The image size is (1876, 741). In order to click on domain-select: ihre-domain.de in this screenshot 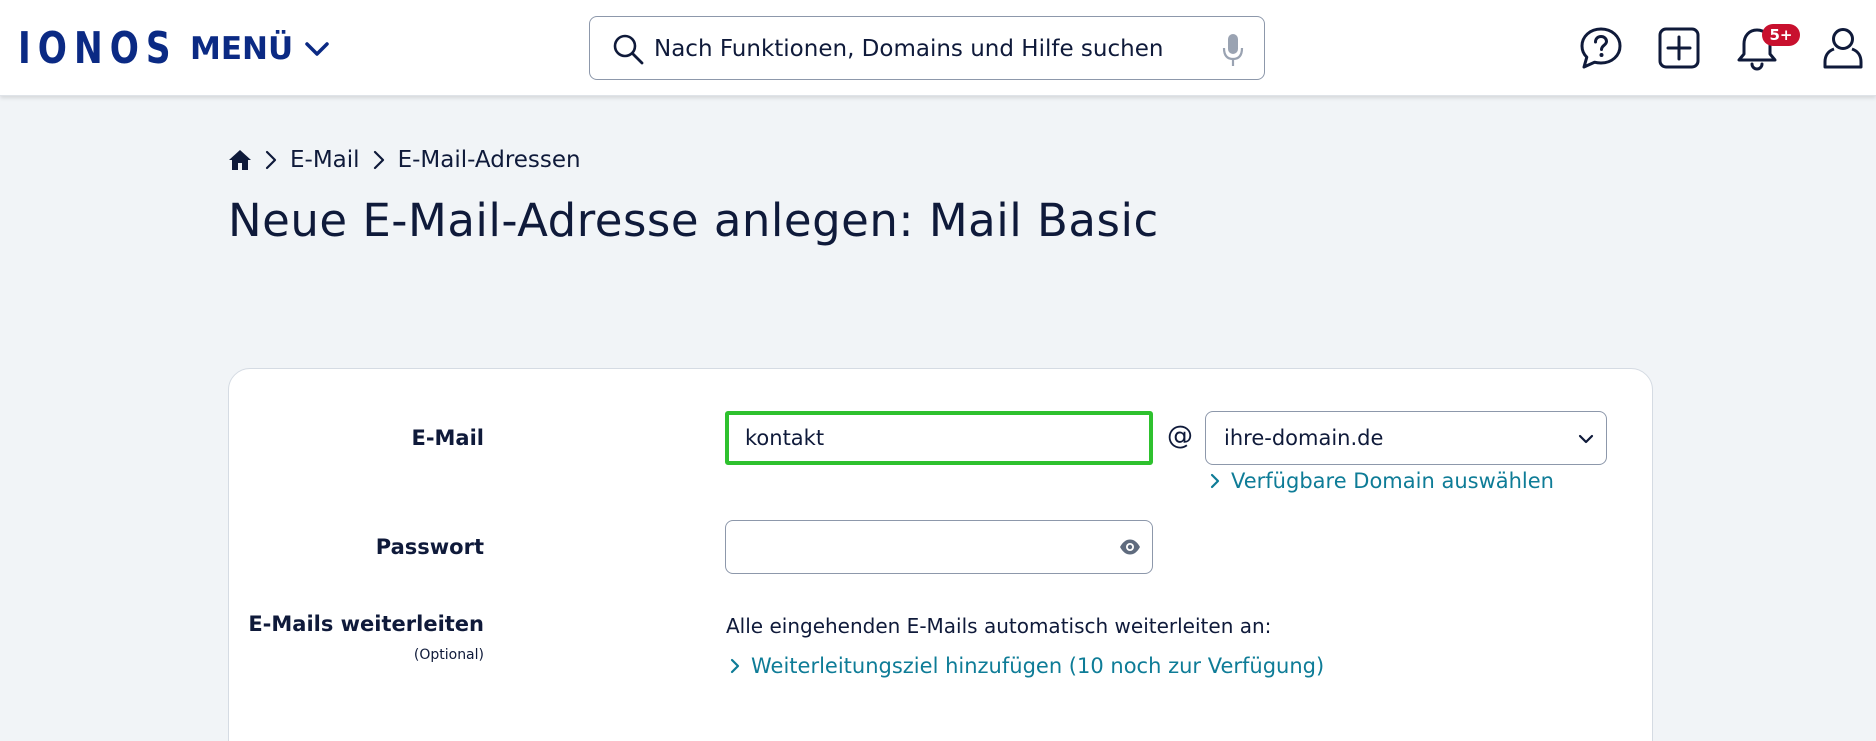, I will do `click(1406, 438)`.